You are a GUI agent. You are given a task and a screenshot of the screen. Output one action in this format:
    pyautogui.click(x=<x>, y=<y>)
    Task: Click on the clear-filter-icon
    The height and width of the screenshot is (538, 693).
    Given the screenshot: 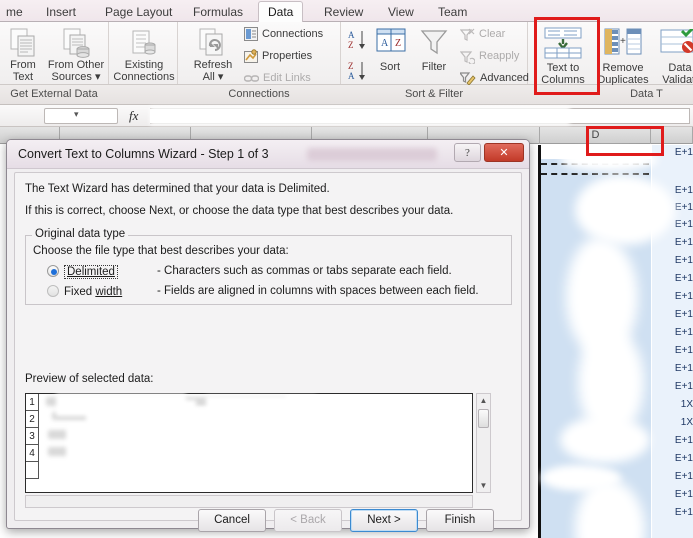 What is the action you would take?
    pyautogui.click(x=467, y=36)
    